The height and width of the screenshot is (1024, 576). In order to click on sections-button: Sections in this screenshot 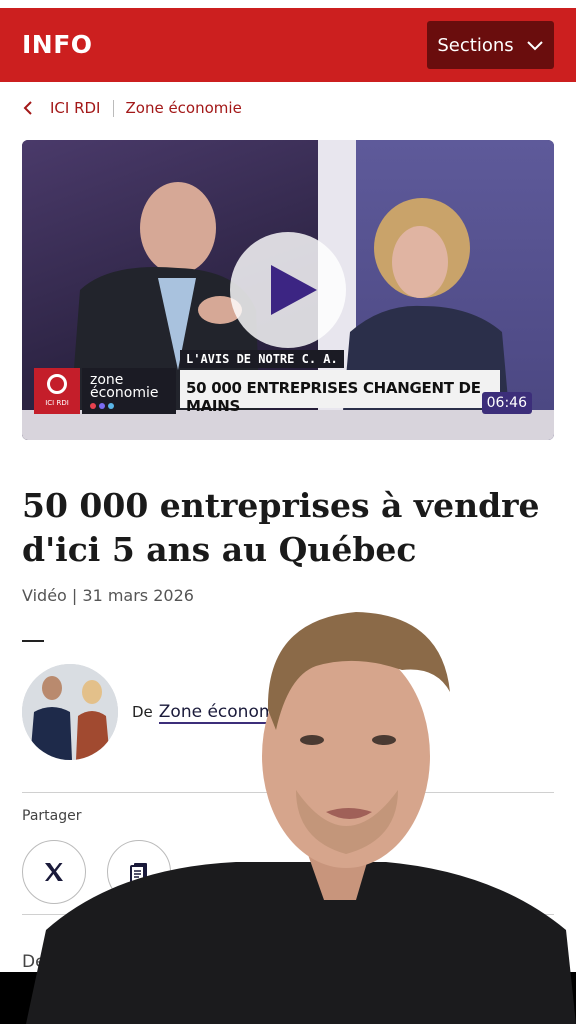, I will do `click(490, 45)`.